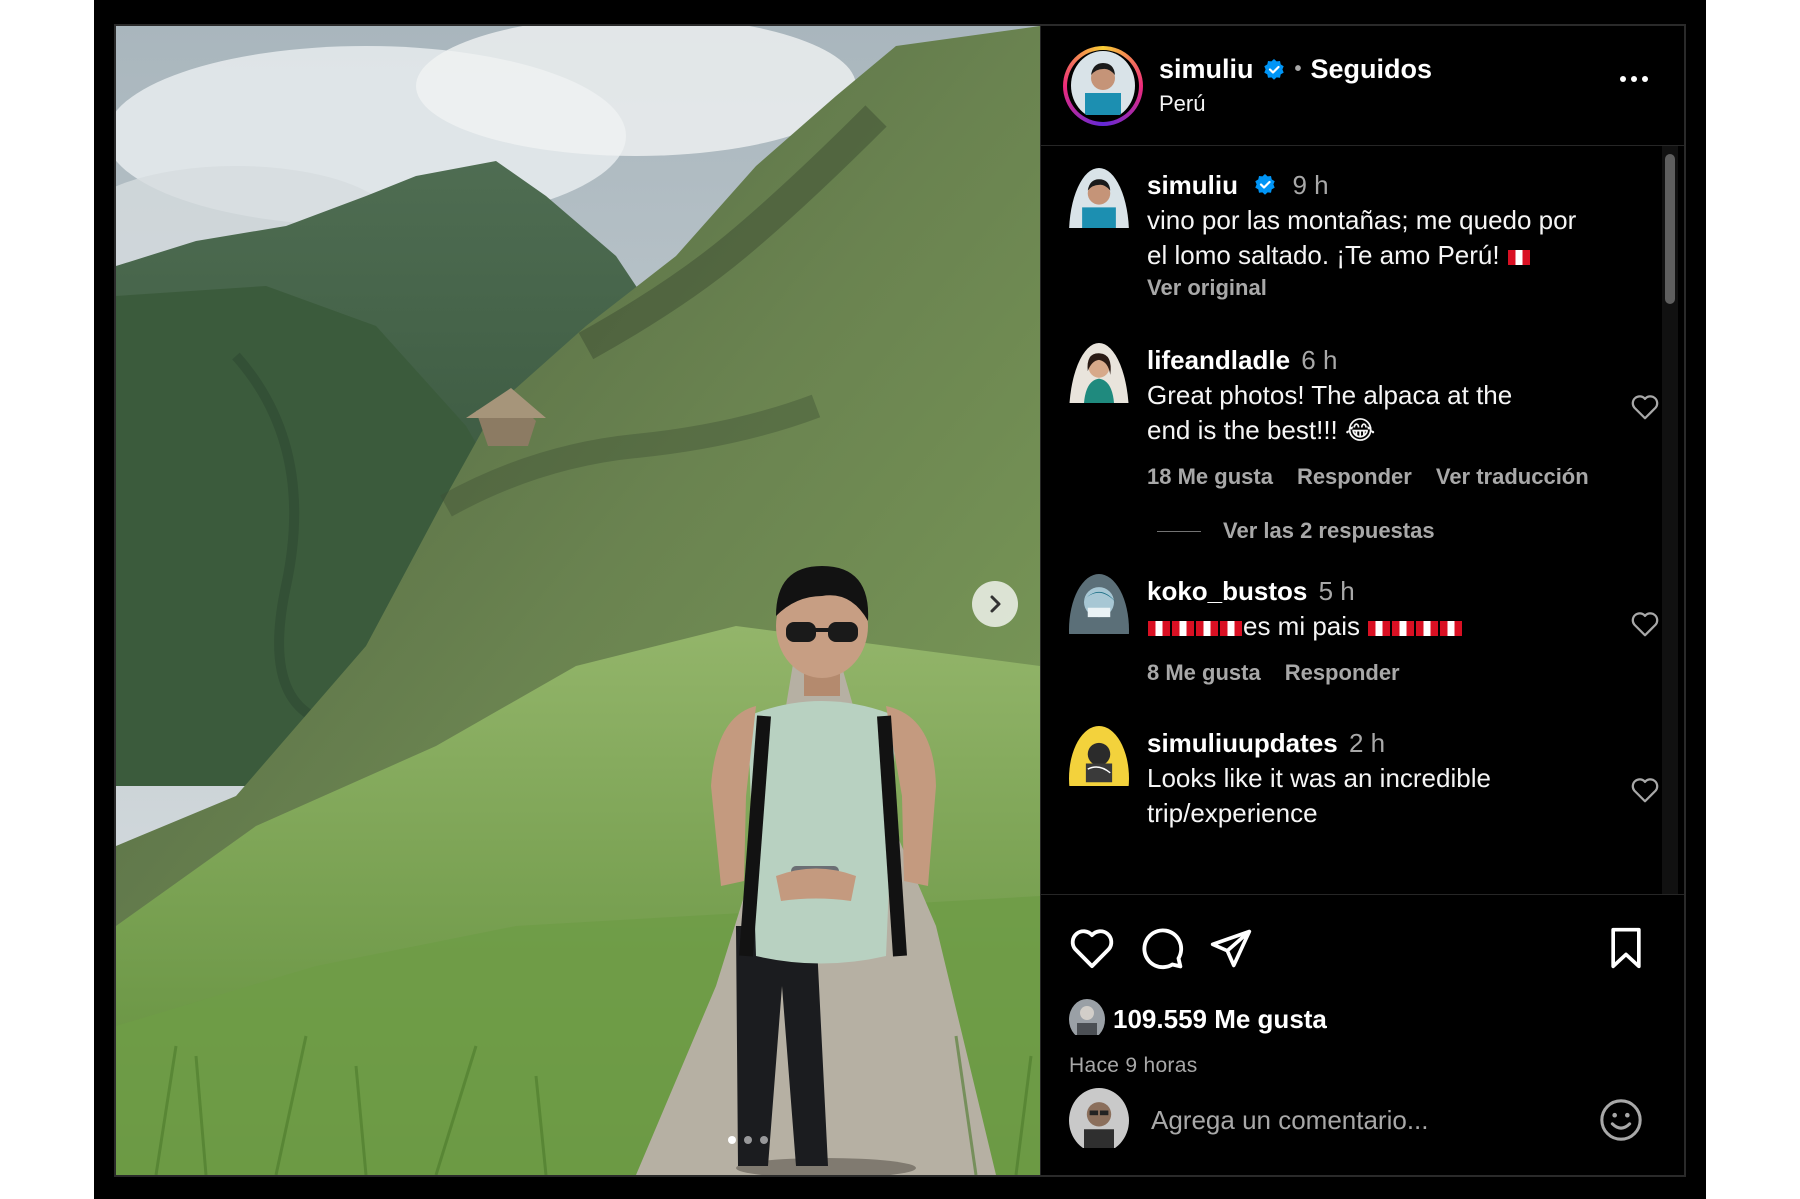  I want to click on caption-text-line: el lomo saltado. ¡Te amo Perú!, so click(1323, 255).